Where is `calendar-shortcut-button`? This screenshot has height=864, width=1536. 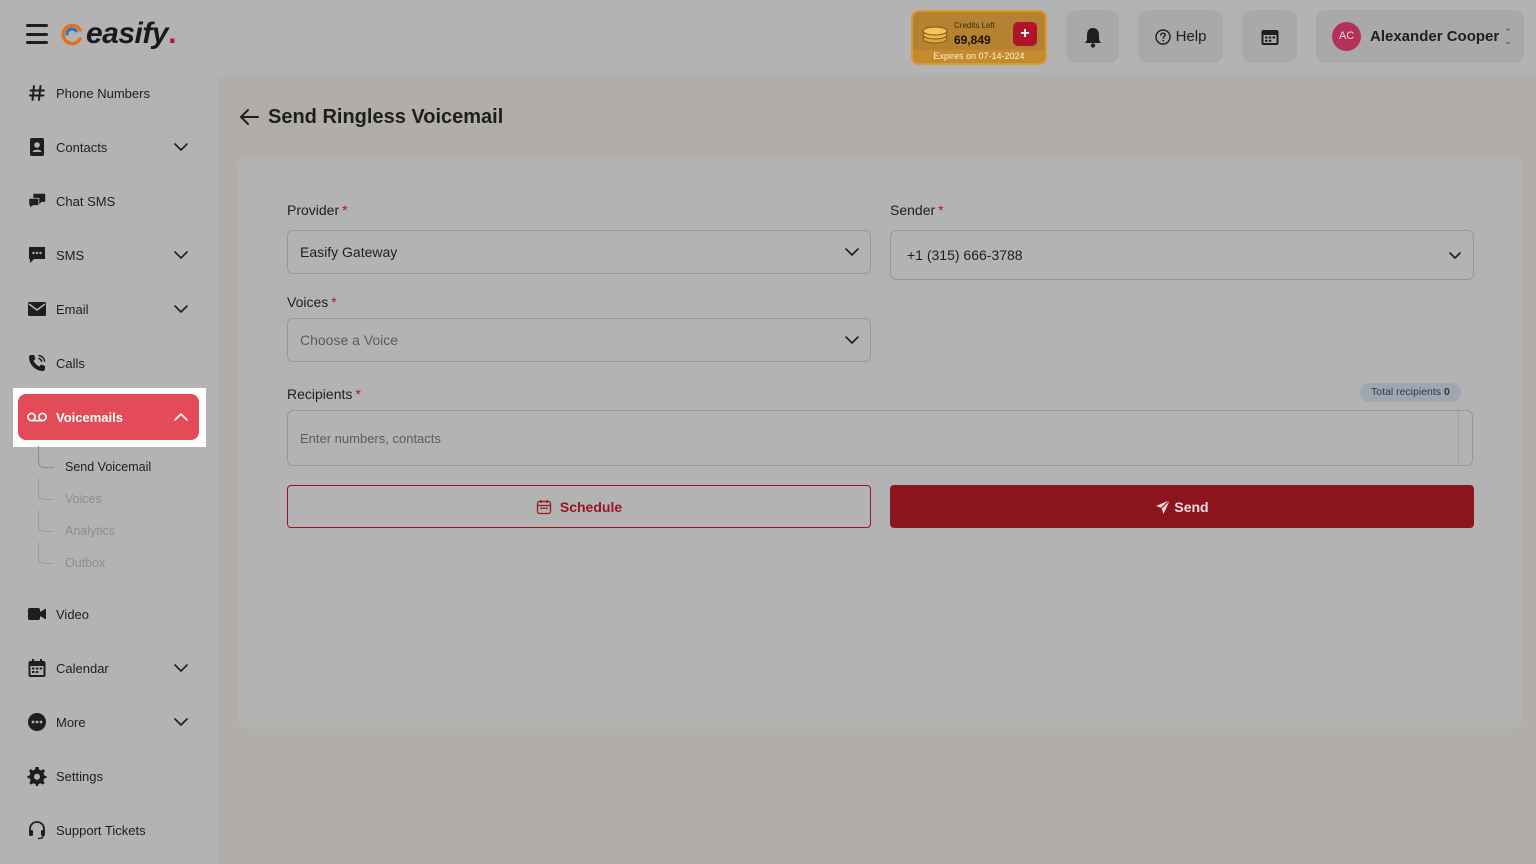
calendar-shortcut-button is located at coordinates (1269, 36).